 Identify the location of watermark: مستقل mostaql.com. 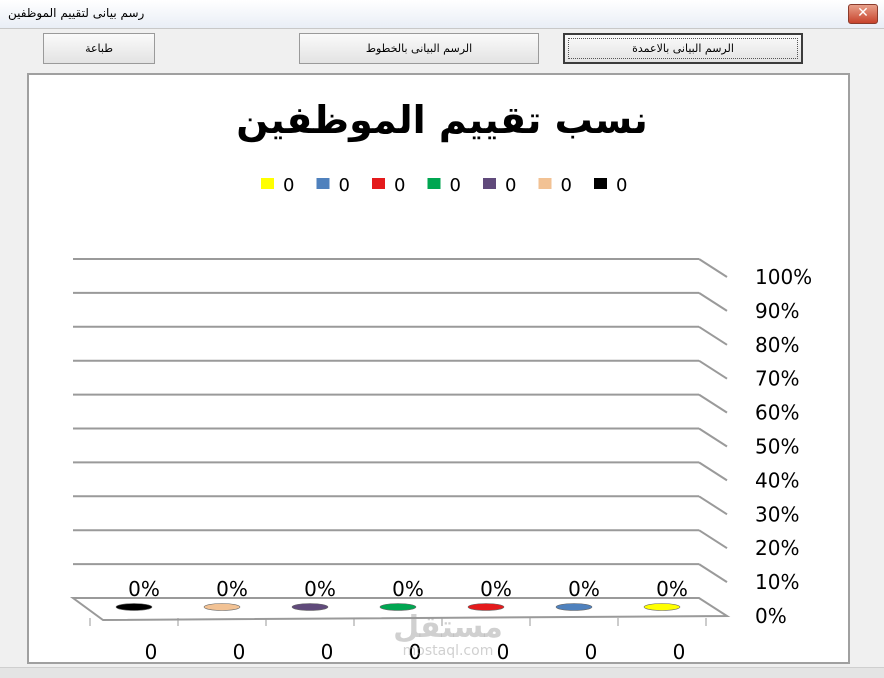
(448, 634).